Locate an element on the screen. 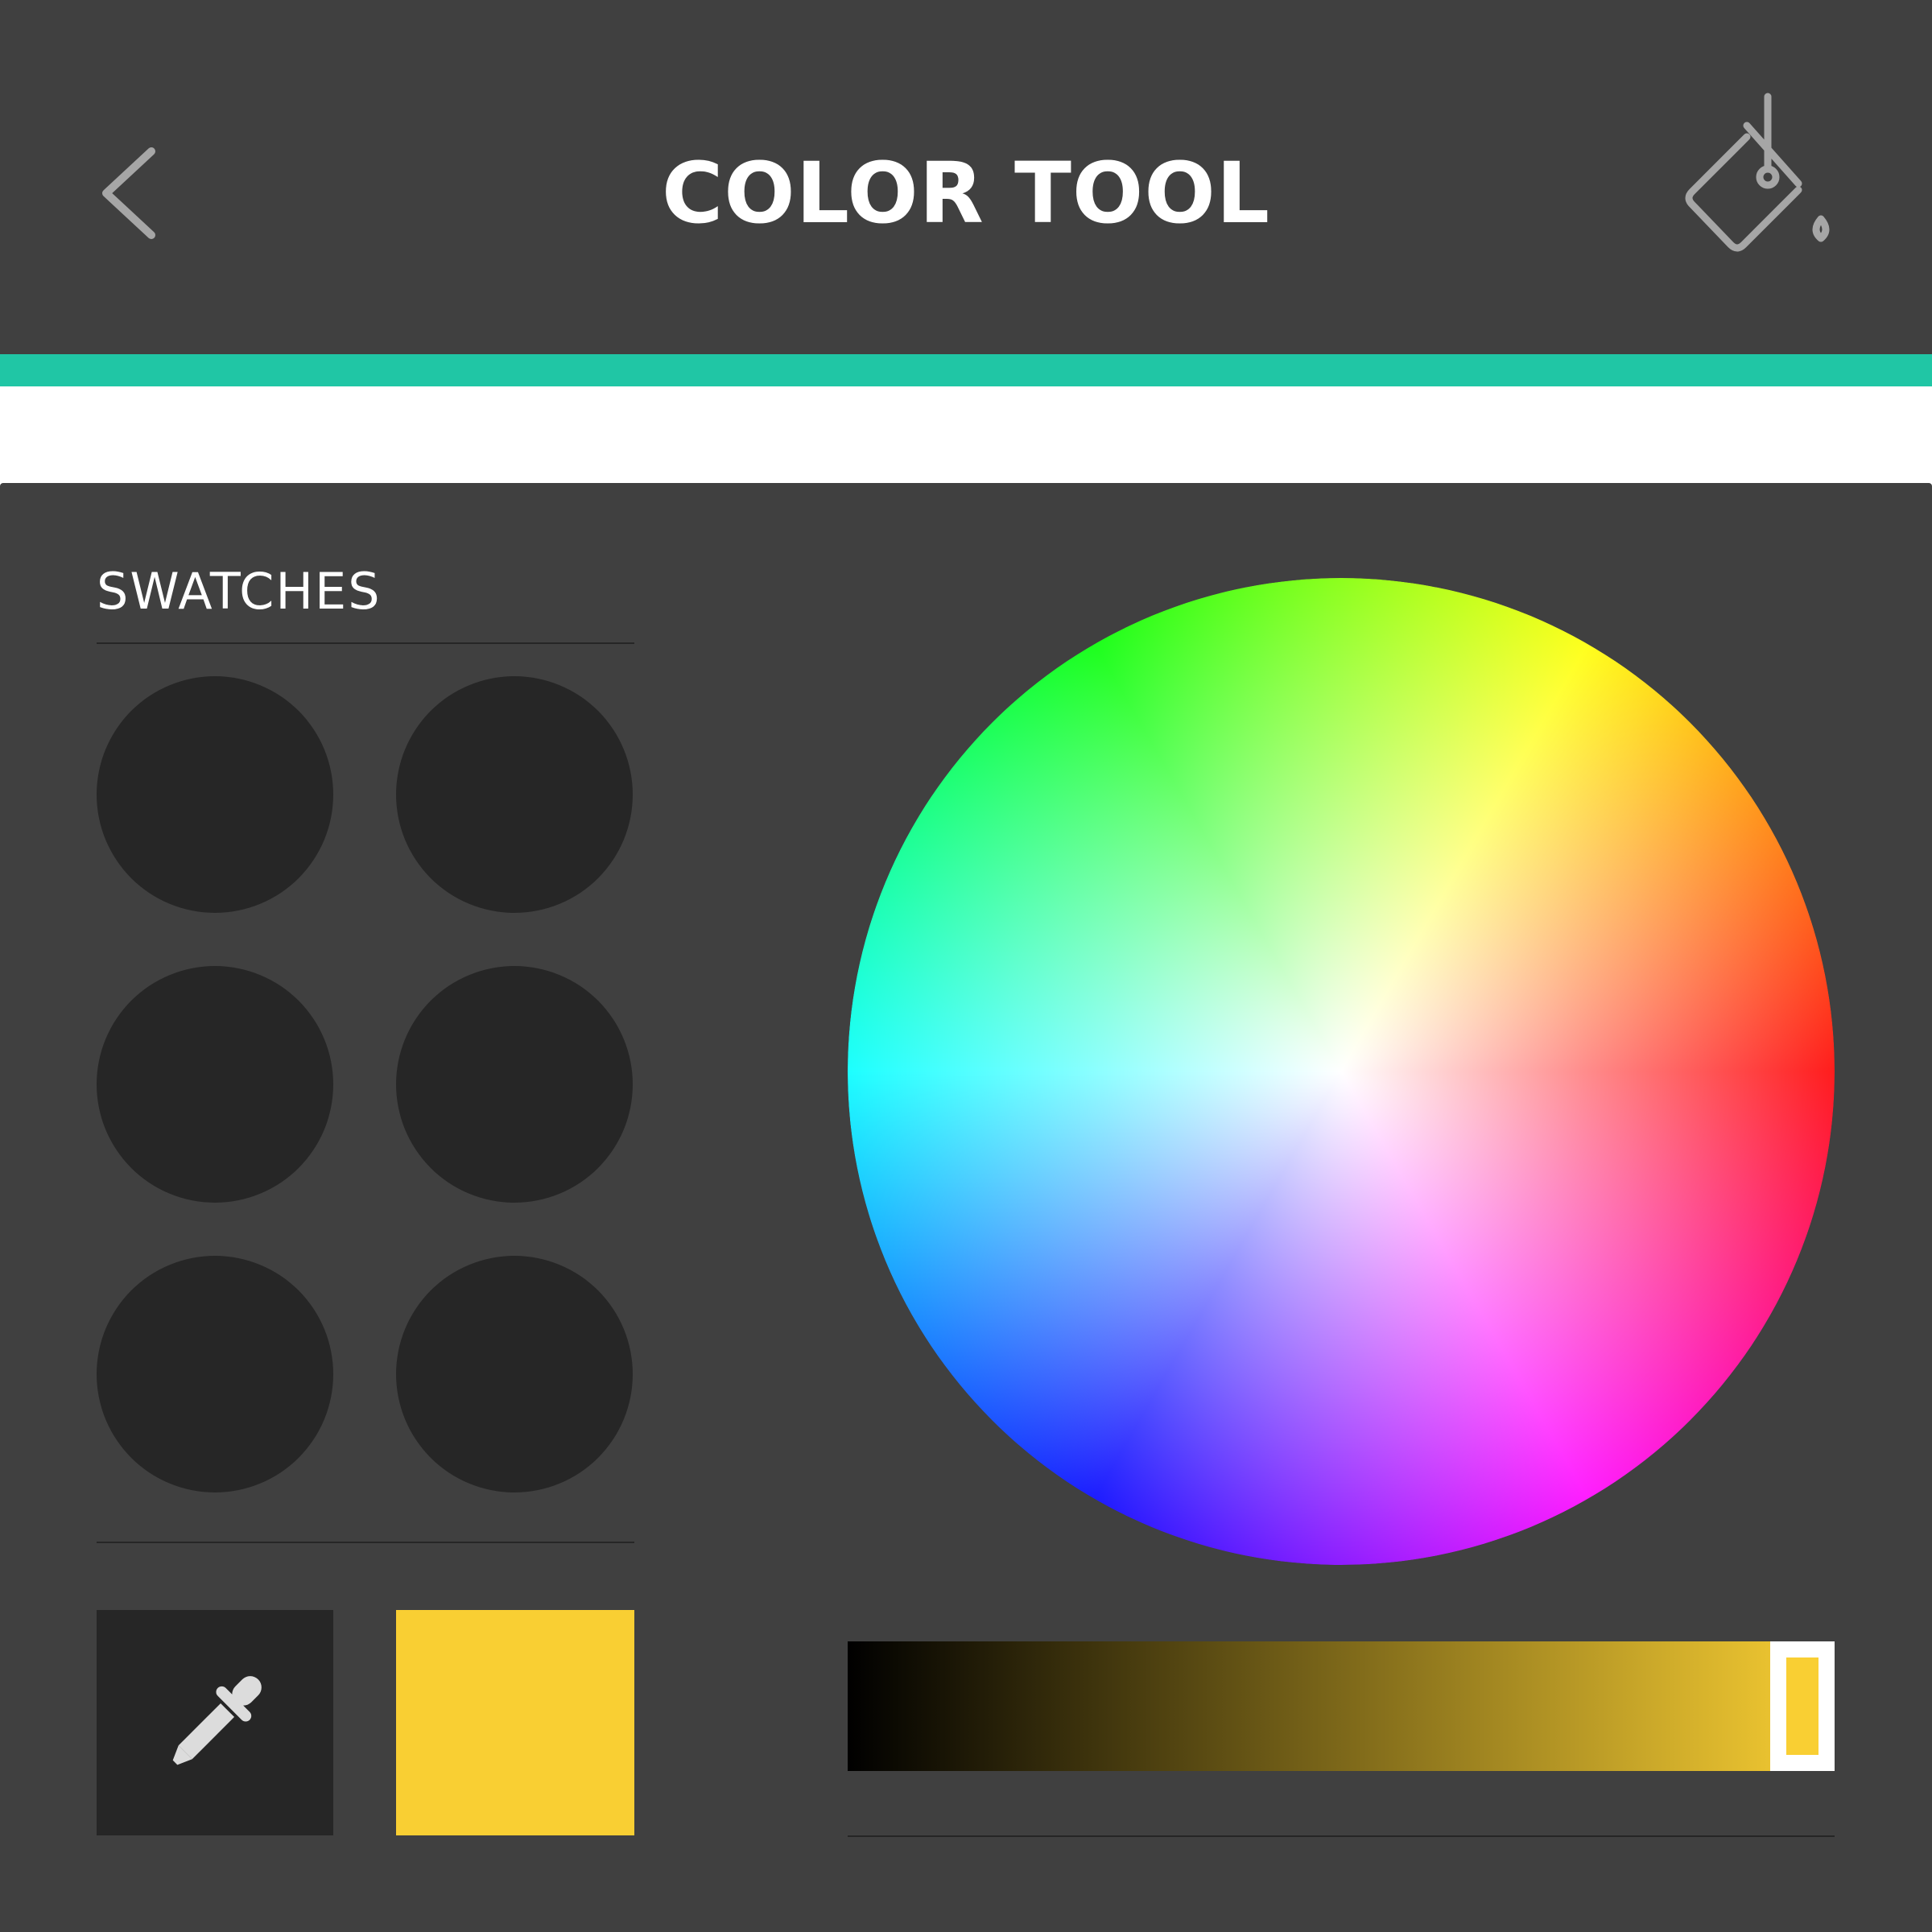  brightness-slider is located at coordinates (1341, 1706).